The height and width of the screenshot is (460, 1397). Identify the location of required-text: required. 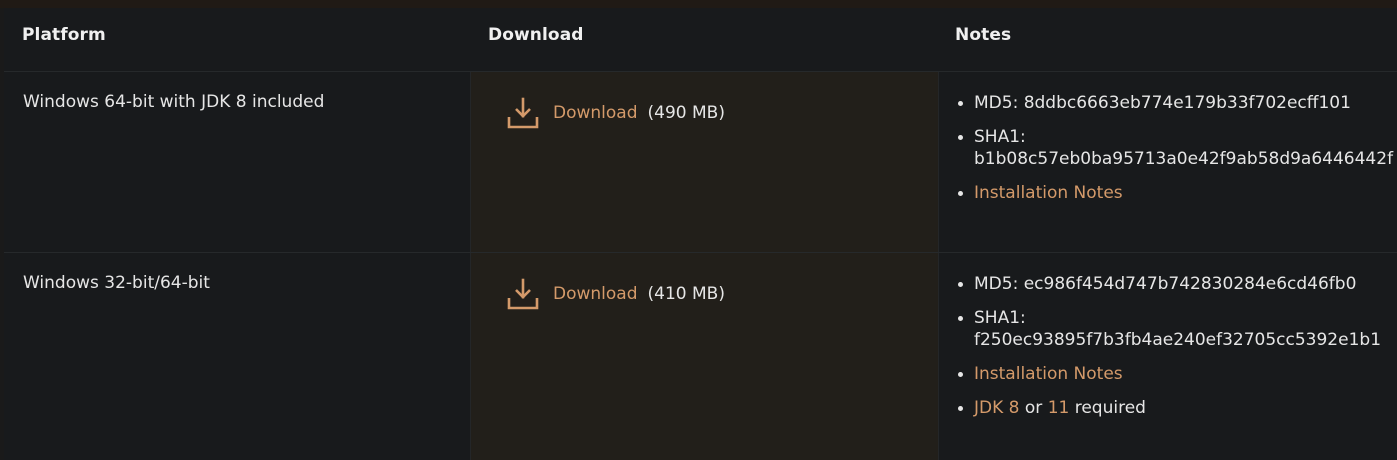
(1110, 408).